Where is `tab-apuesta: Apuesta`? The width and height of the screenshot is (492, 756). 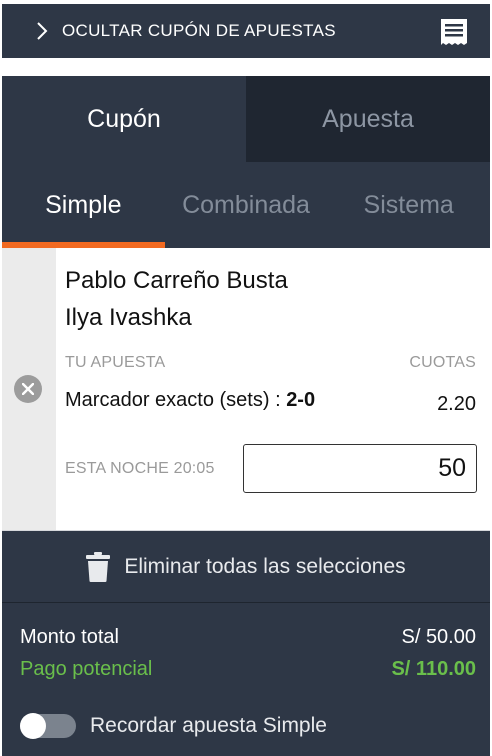
tab-apuesta: Apuesta is located at coordinates (368, 119).